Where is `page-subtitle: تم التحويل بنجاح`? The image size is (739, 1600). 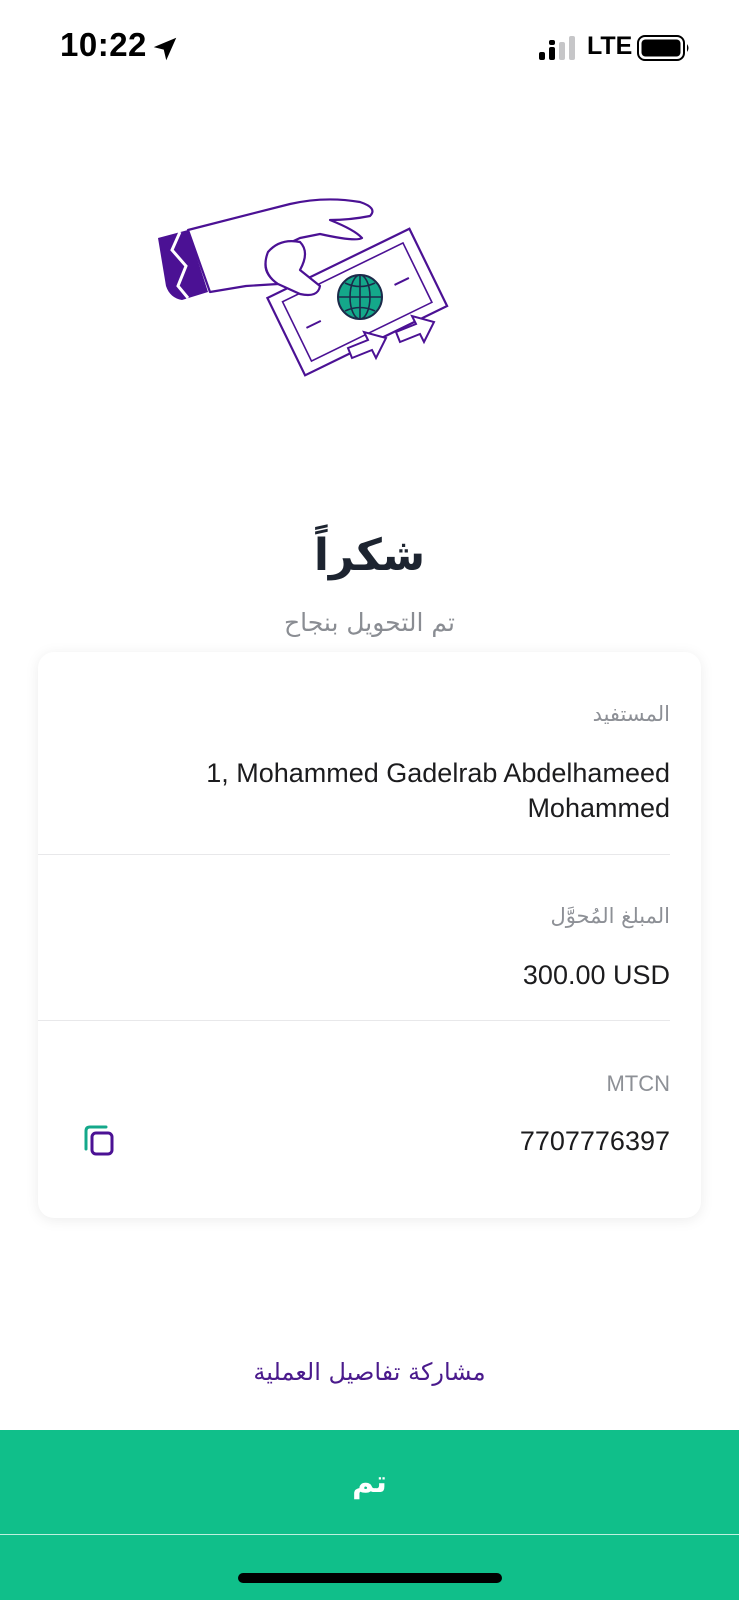
page-subtitle: تم التحويل بنجاح is located at coordinates (369, 622).